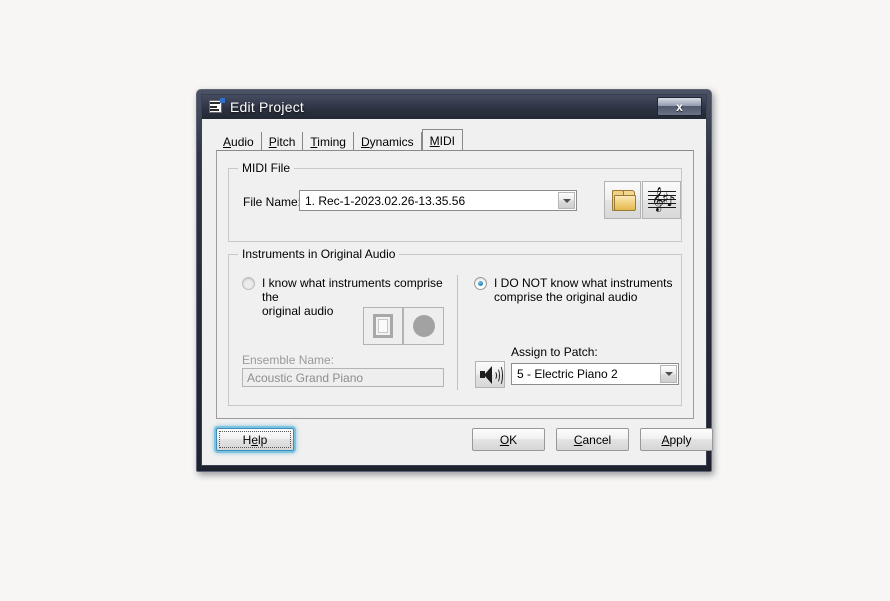  I want to click on sheet-instrument-button, so click(383, 326).